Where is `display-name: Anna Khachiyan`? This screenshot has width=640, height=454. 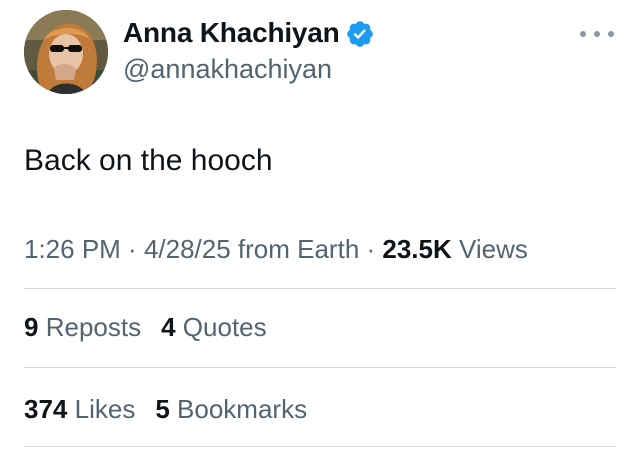
display-name: Anna Khachiyan is located at coordinates (231, 33).